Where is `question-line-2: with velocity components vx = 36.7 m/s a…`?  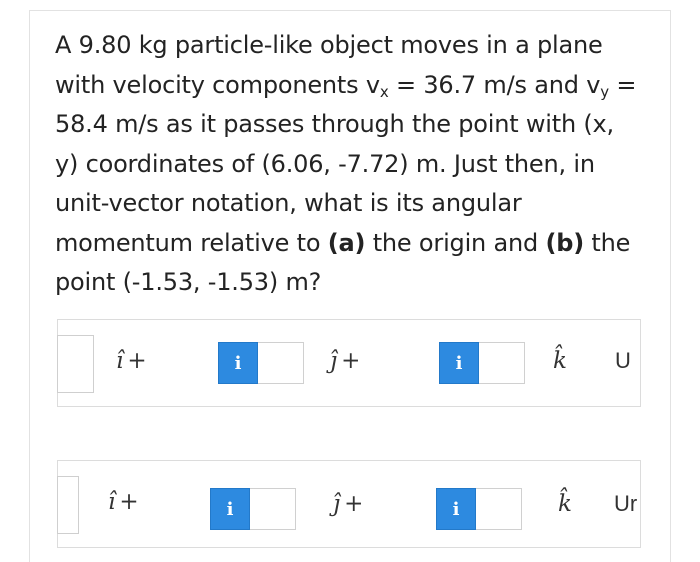 question-line-2: with velocity components vx = 36.7 m/s a… is located at coordinates (360, 86).